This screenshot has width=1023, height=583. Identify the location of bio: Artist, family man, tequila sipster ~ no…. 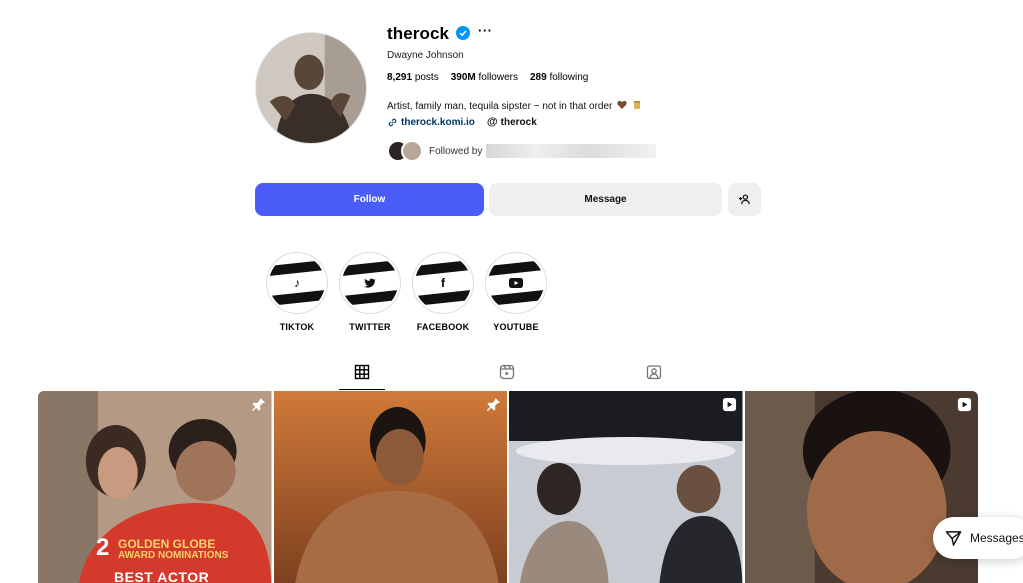
(514, 106).